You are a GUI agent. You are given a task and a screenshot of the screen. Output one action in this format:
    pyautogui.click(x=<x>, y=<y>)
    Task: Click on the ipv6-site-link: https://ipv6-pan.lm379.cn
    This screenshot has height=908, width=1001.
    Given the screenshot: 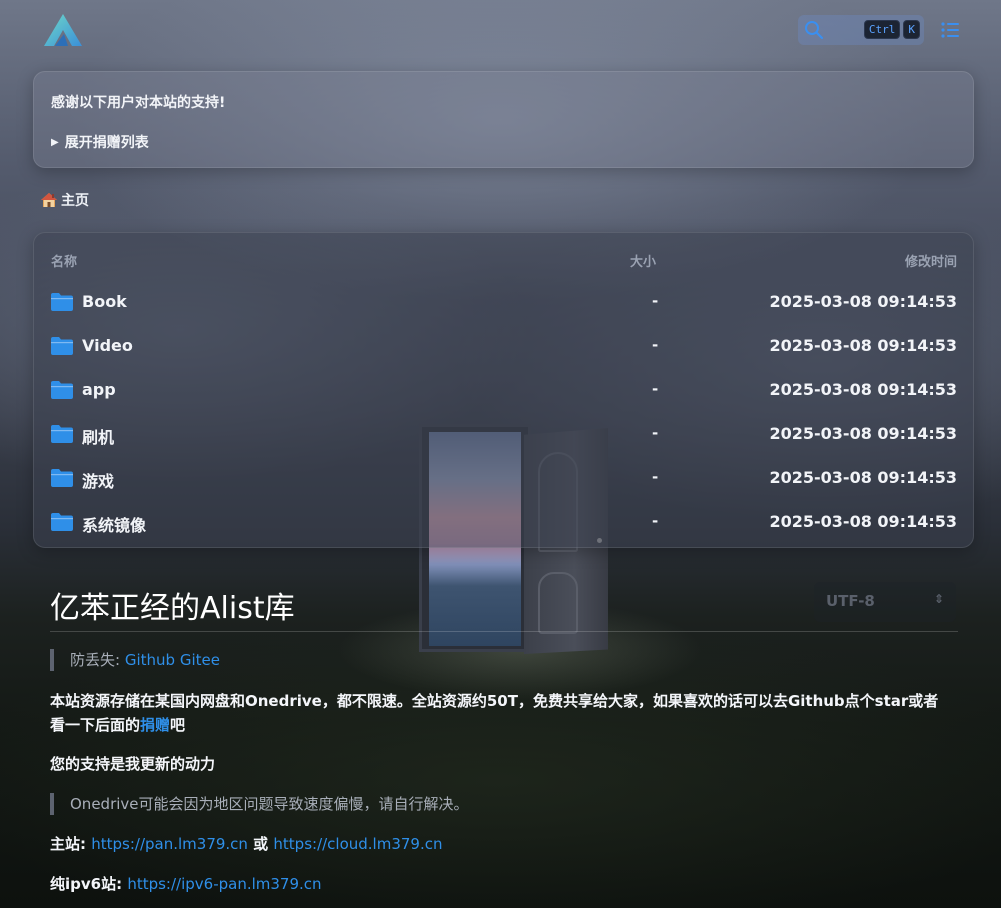 What is the action you would take?
    pyautogui.click(x=224, y=884)
    